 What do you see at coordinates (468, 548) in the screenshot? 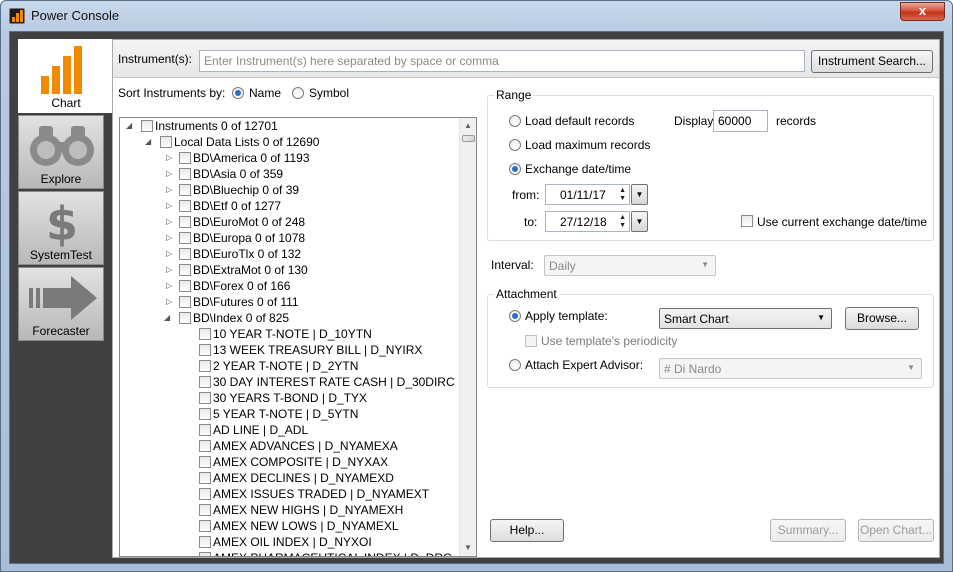
I see `scroll-down-icon: ▼` at bounding box center [468, 548].